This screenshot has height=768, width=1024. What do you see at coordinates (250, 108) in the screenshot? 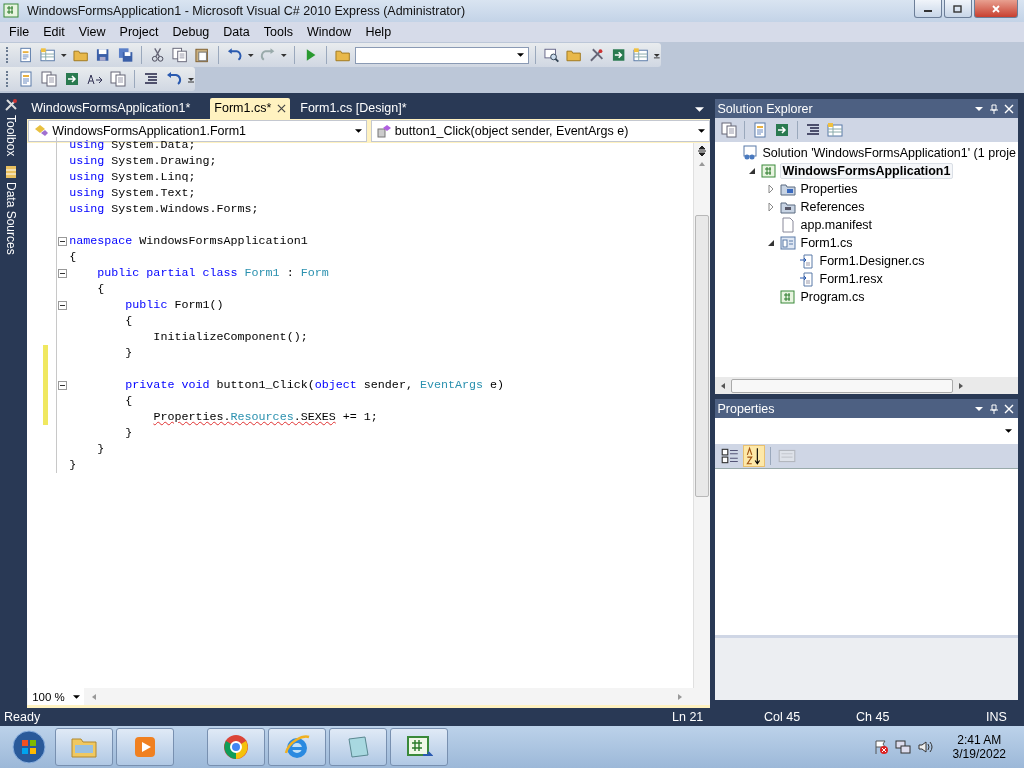
I see `document-tab: Form1.cs*` at bounding box center [250, 108].